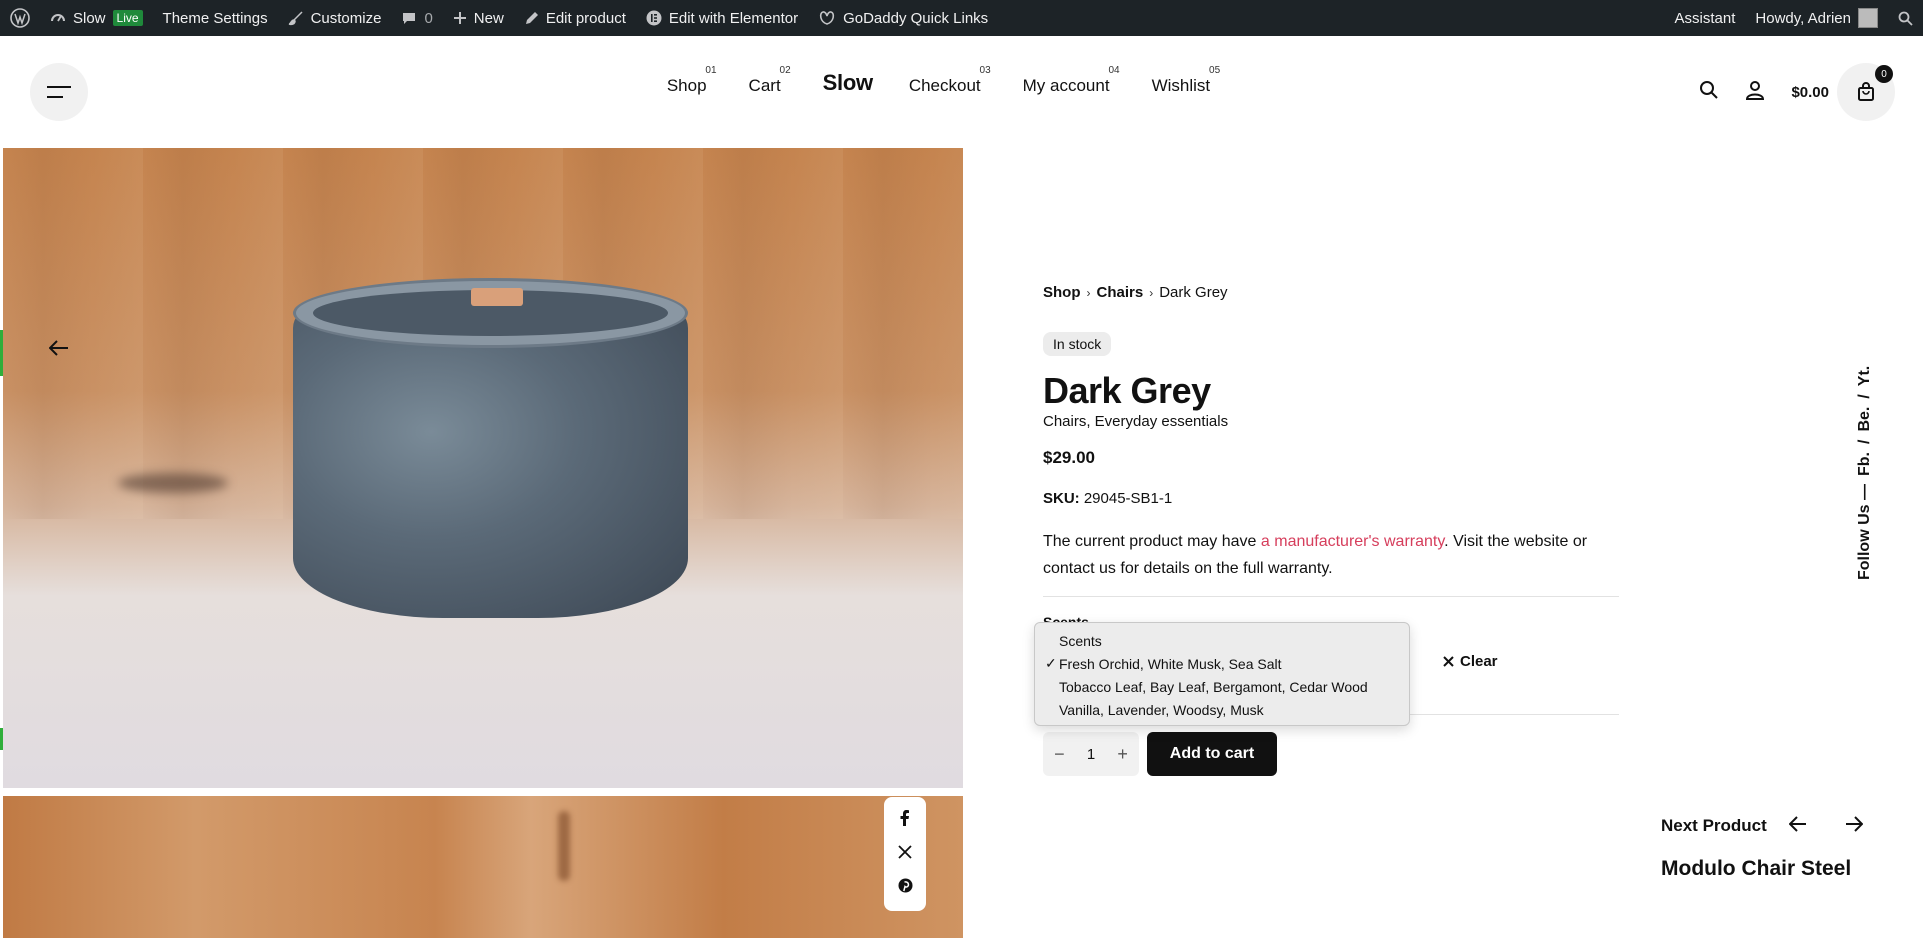  What do you see at coordinates (1798, 824) in the screenshot?
I see `arrow-left-icon` at bounding box center [1798, 824].